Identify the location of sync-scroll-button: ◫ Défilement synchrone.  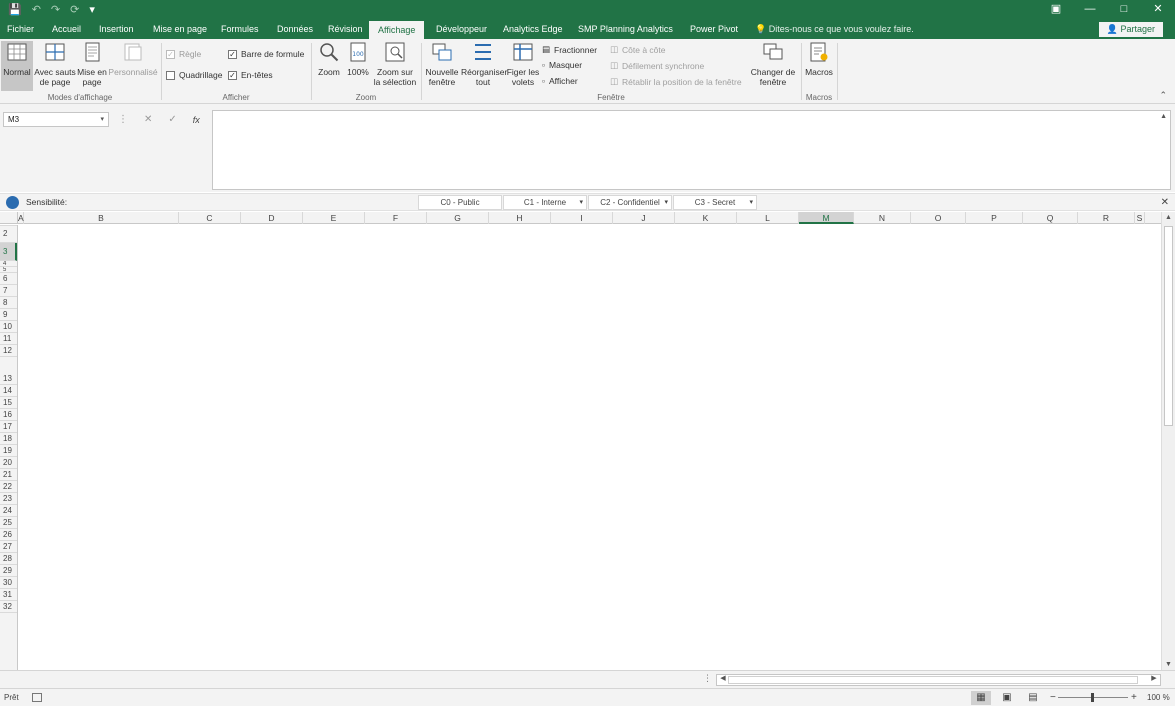
(657, 65).